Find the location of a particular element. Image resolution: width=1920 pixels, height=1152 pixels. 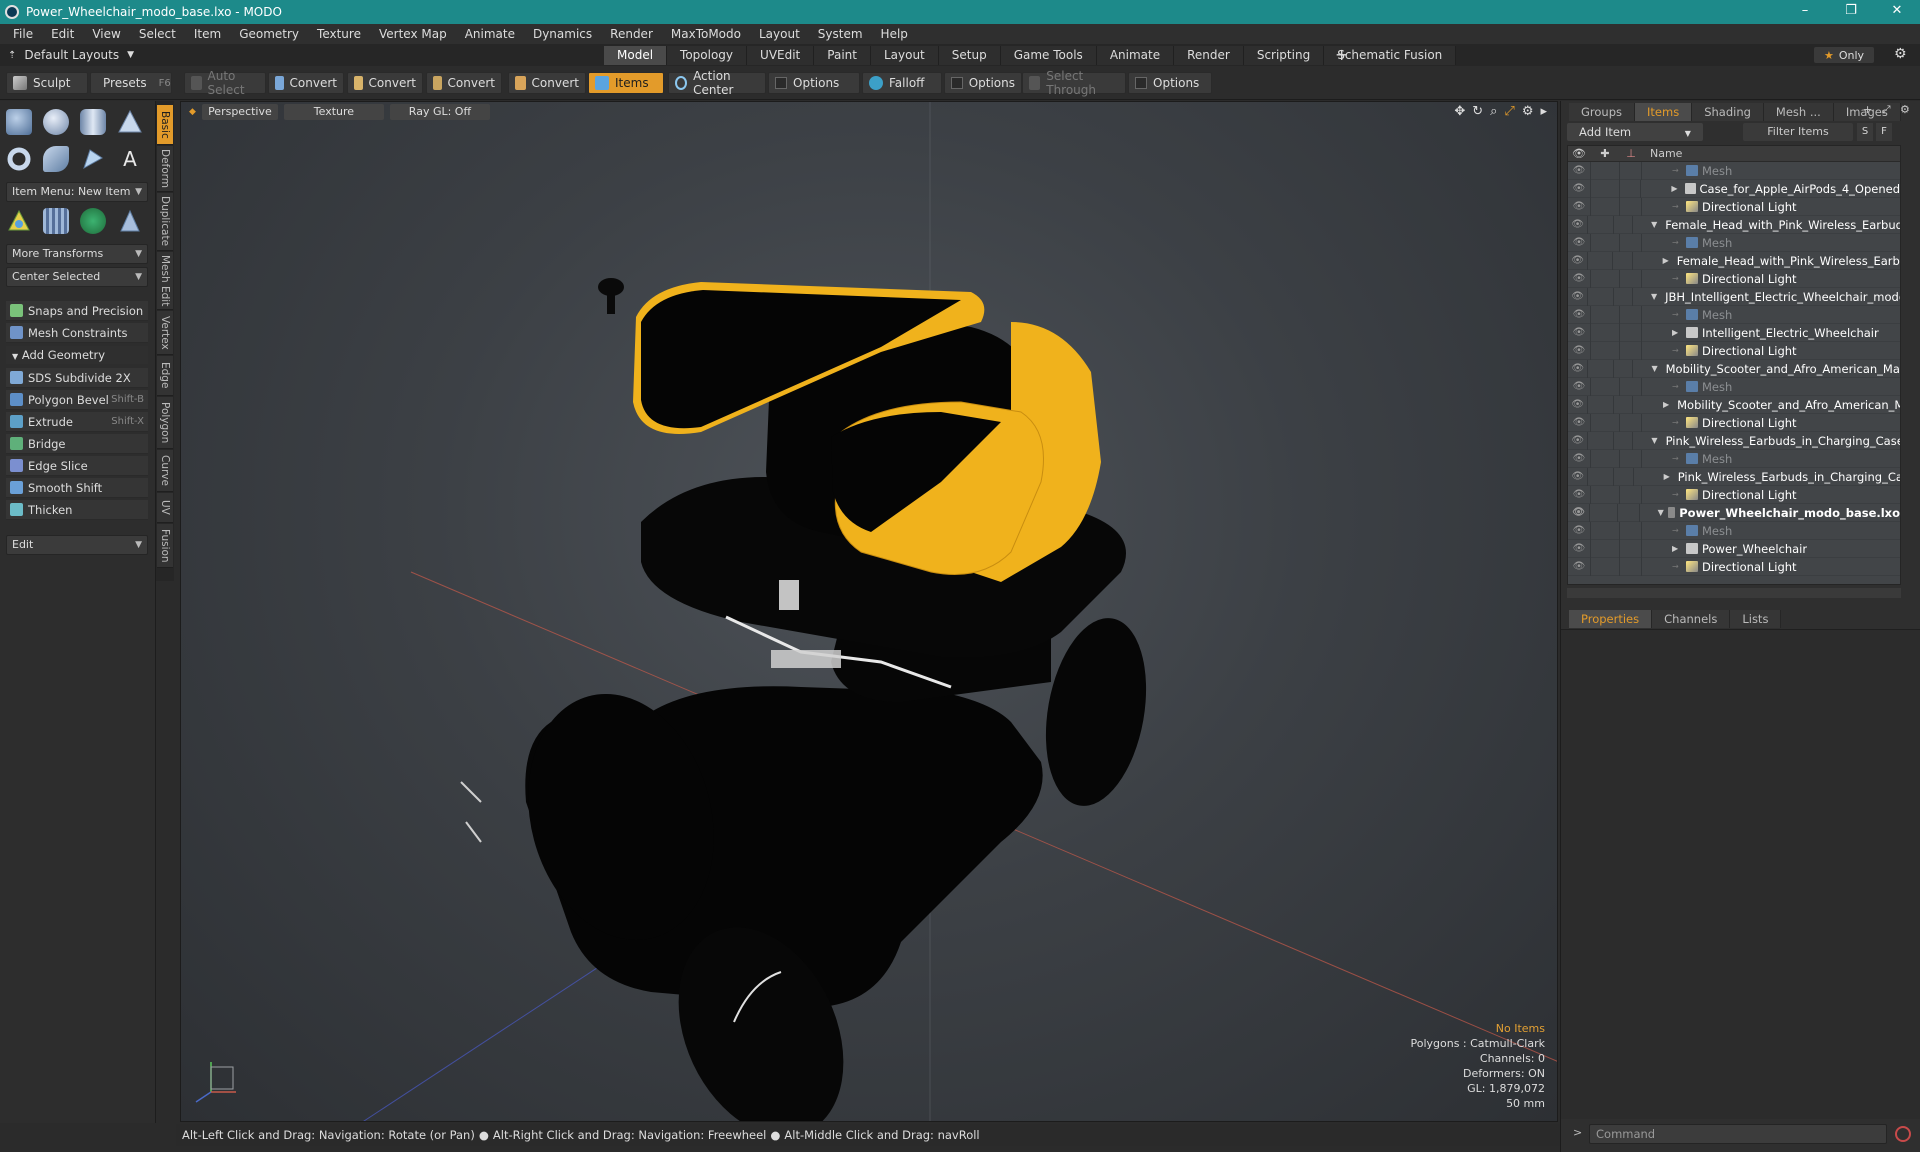

menu-system: System is located at coordinates (840, 34).